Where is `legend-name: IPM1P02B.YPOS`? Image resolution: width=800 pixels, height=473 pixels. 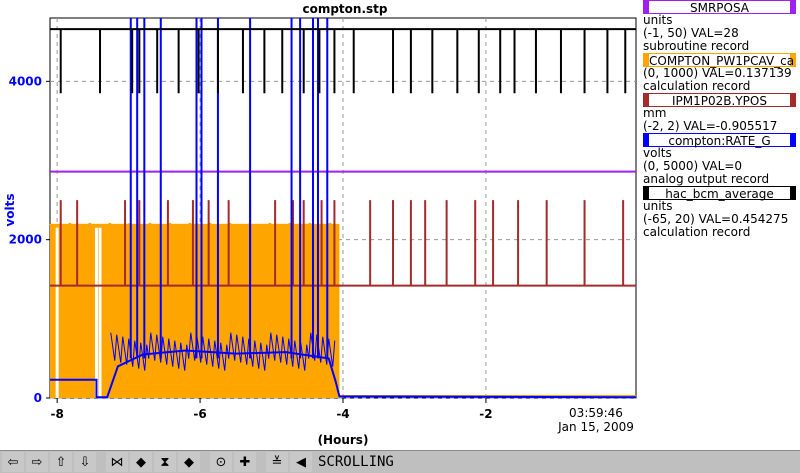 legend-name: IPM1P02B.YPOS is located at coordinates (719, 100).